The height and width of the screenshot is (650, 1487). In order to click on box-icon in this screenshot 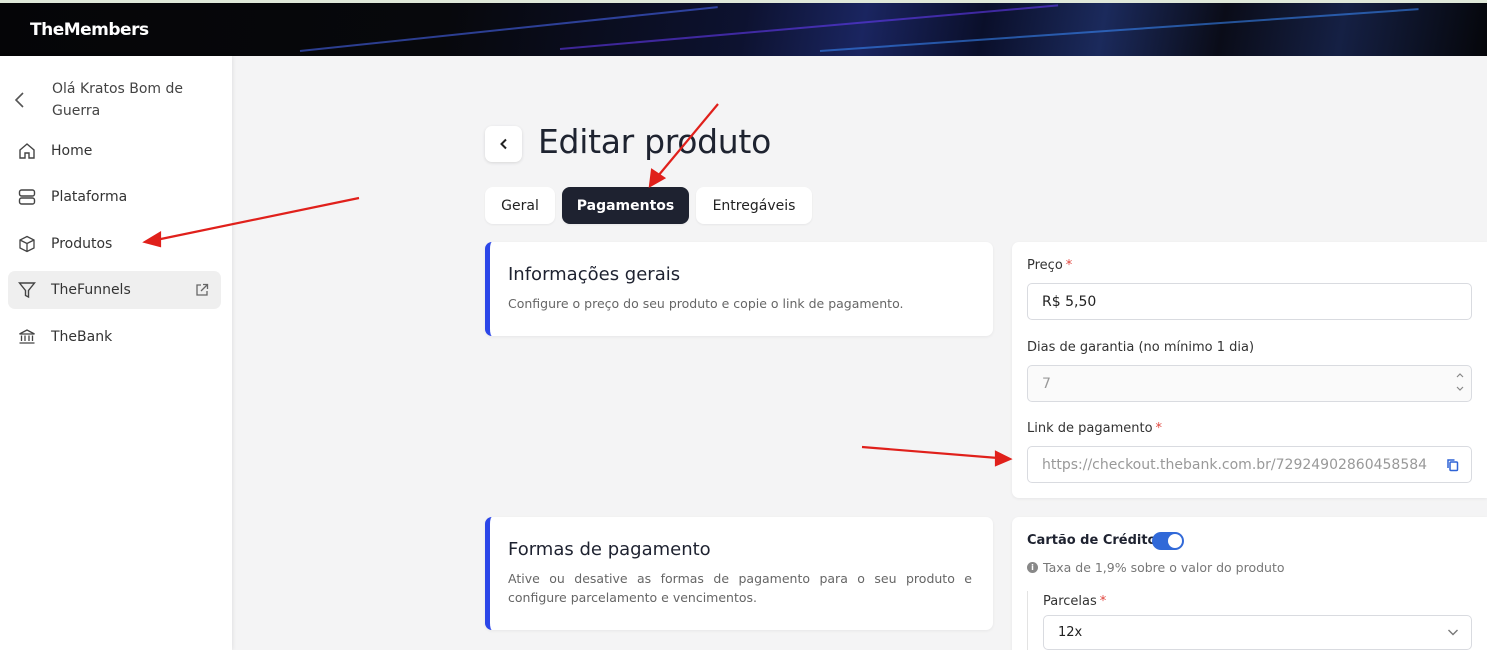, I will do `click(27, 244)`.